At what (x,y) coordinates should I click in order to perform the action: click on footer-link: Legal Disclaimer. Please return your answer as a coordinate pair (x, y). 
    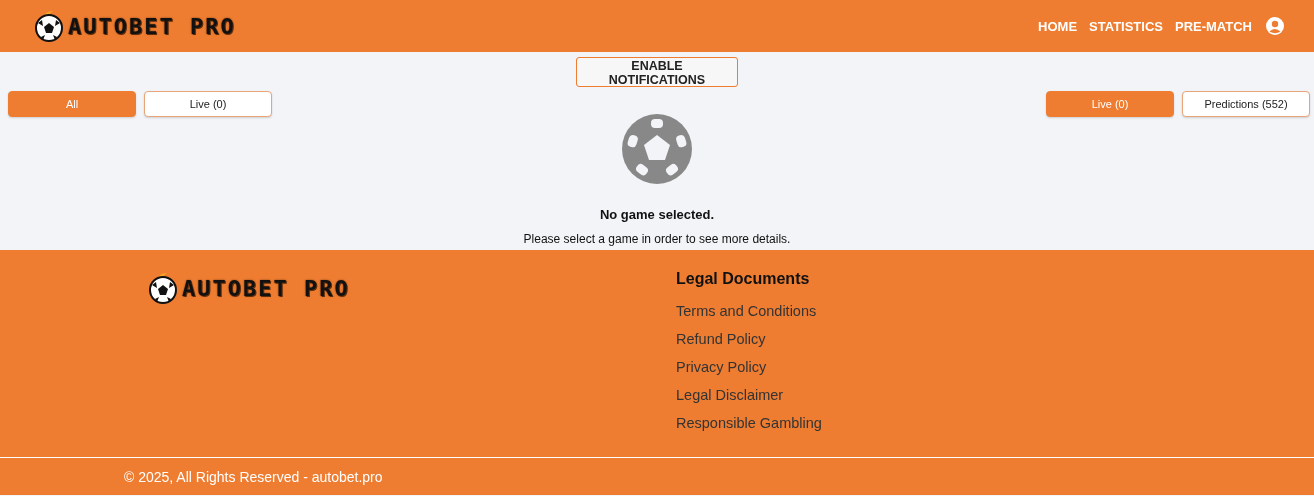
    Looking at the image, I should click on (749, 395).